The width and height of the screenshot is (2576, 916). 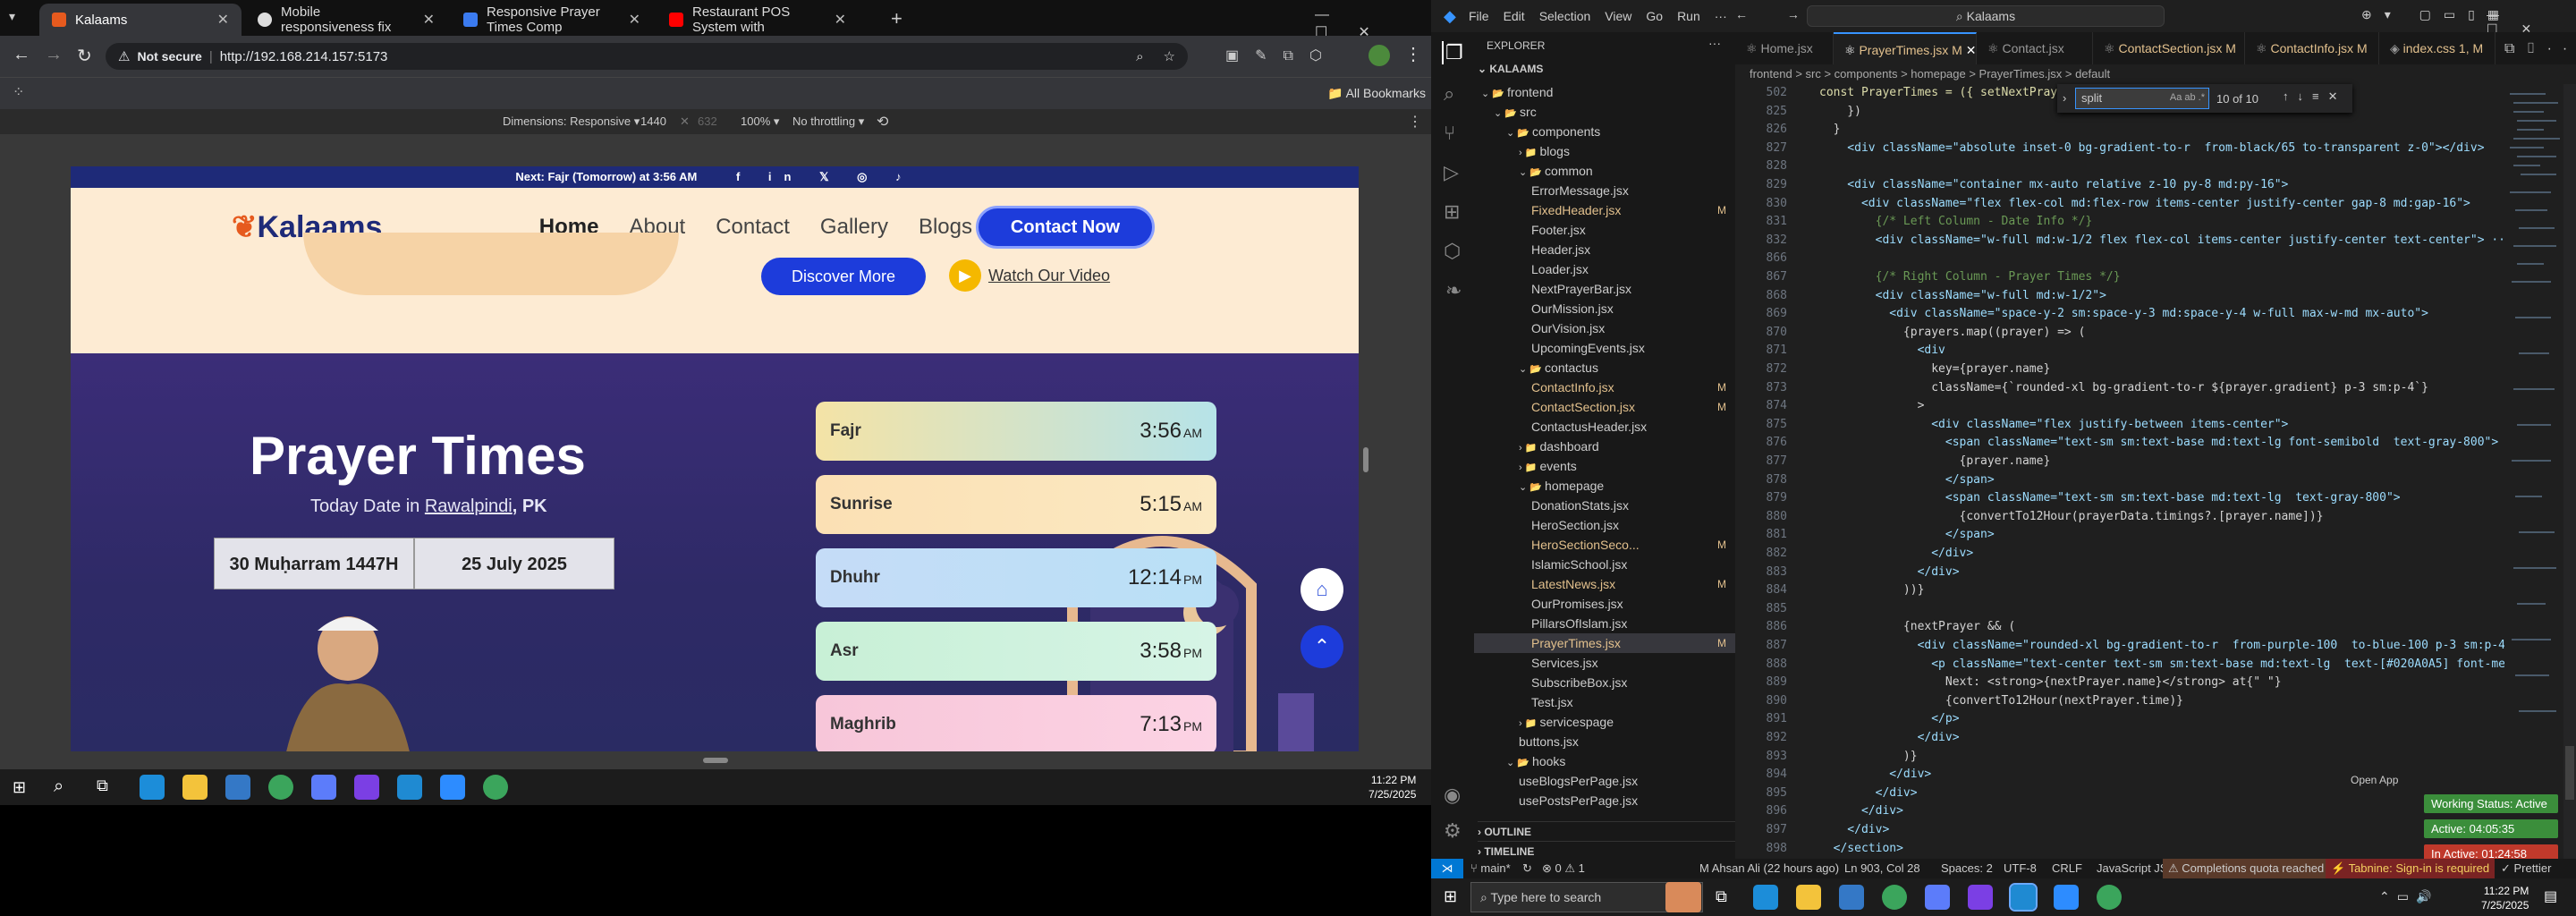 What do you see at coordinates (1604, 545) in the screenshot?
I see `tree-item: HeroSectionSeco... M` at bounding box center [1604, 545].